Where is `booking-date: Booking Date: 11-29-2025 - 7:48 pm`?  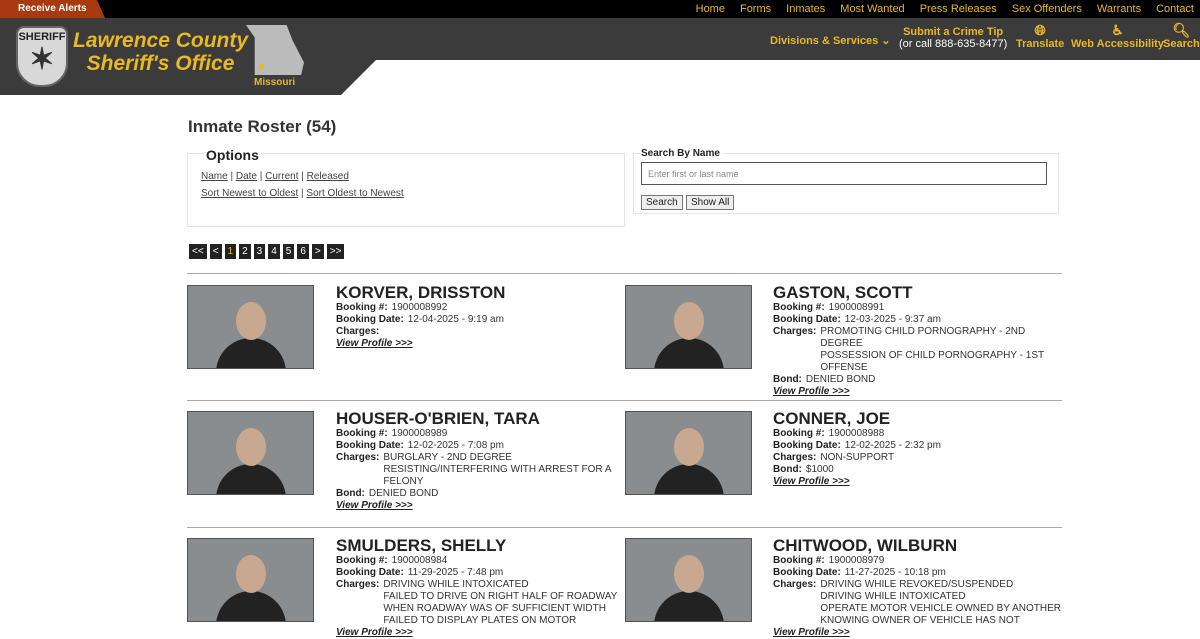
booking-date: Booking Date: 11-29-2025 - 7:48 pm is located at coordinates (481, 573).